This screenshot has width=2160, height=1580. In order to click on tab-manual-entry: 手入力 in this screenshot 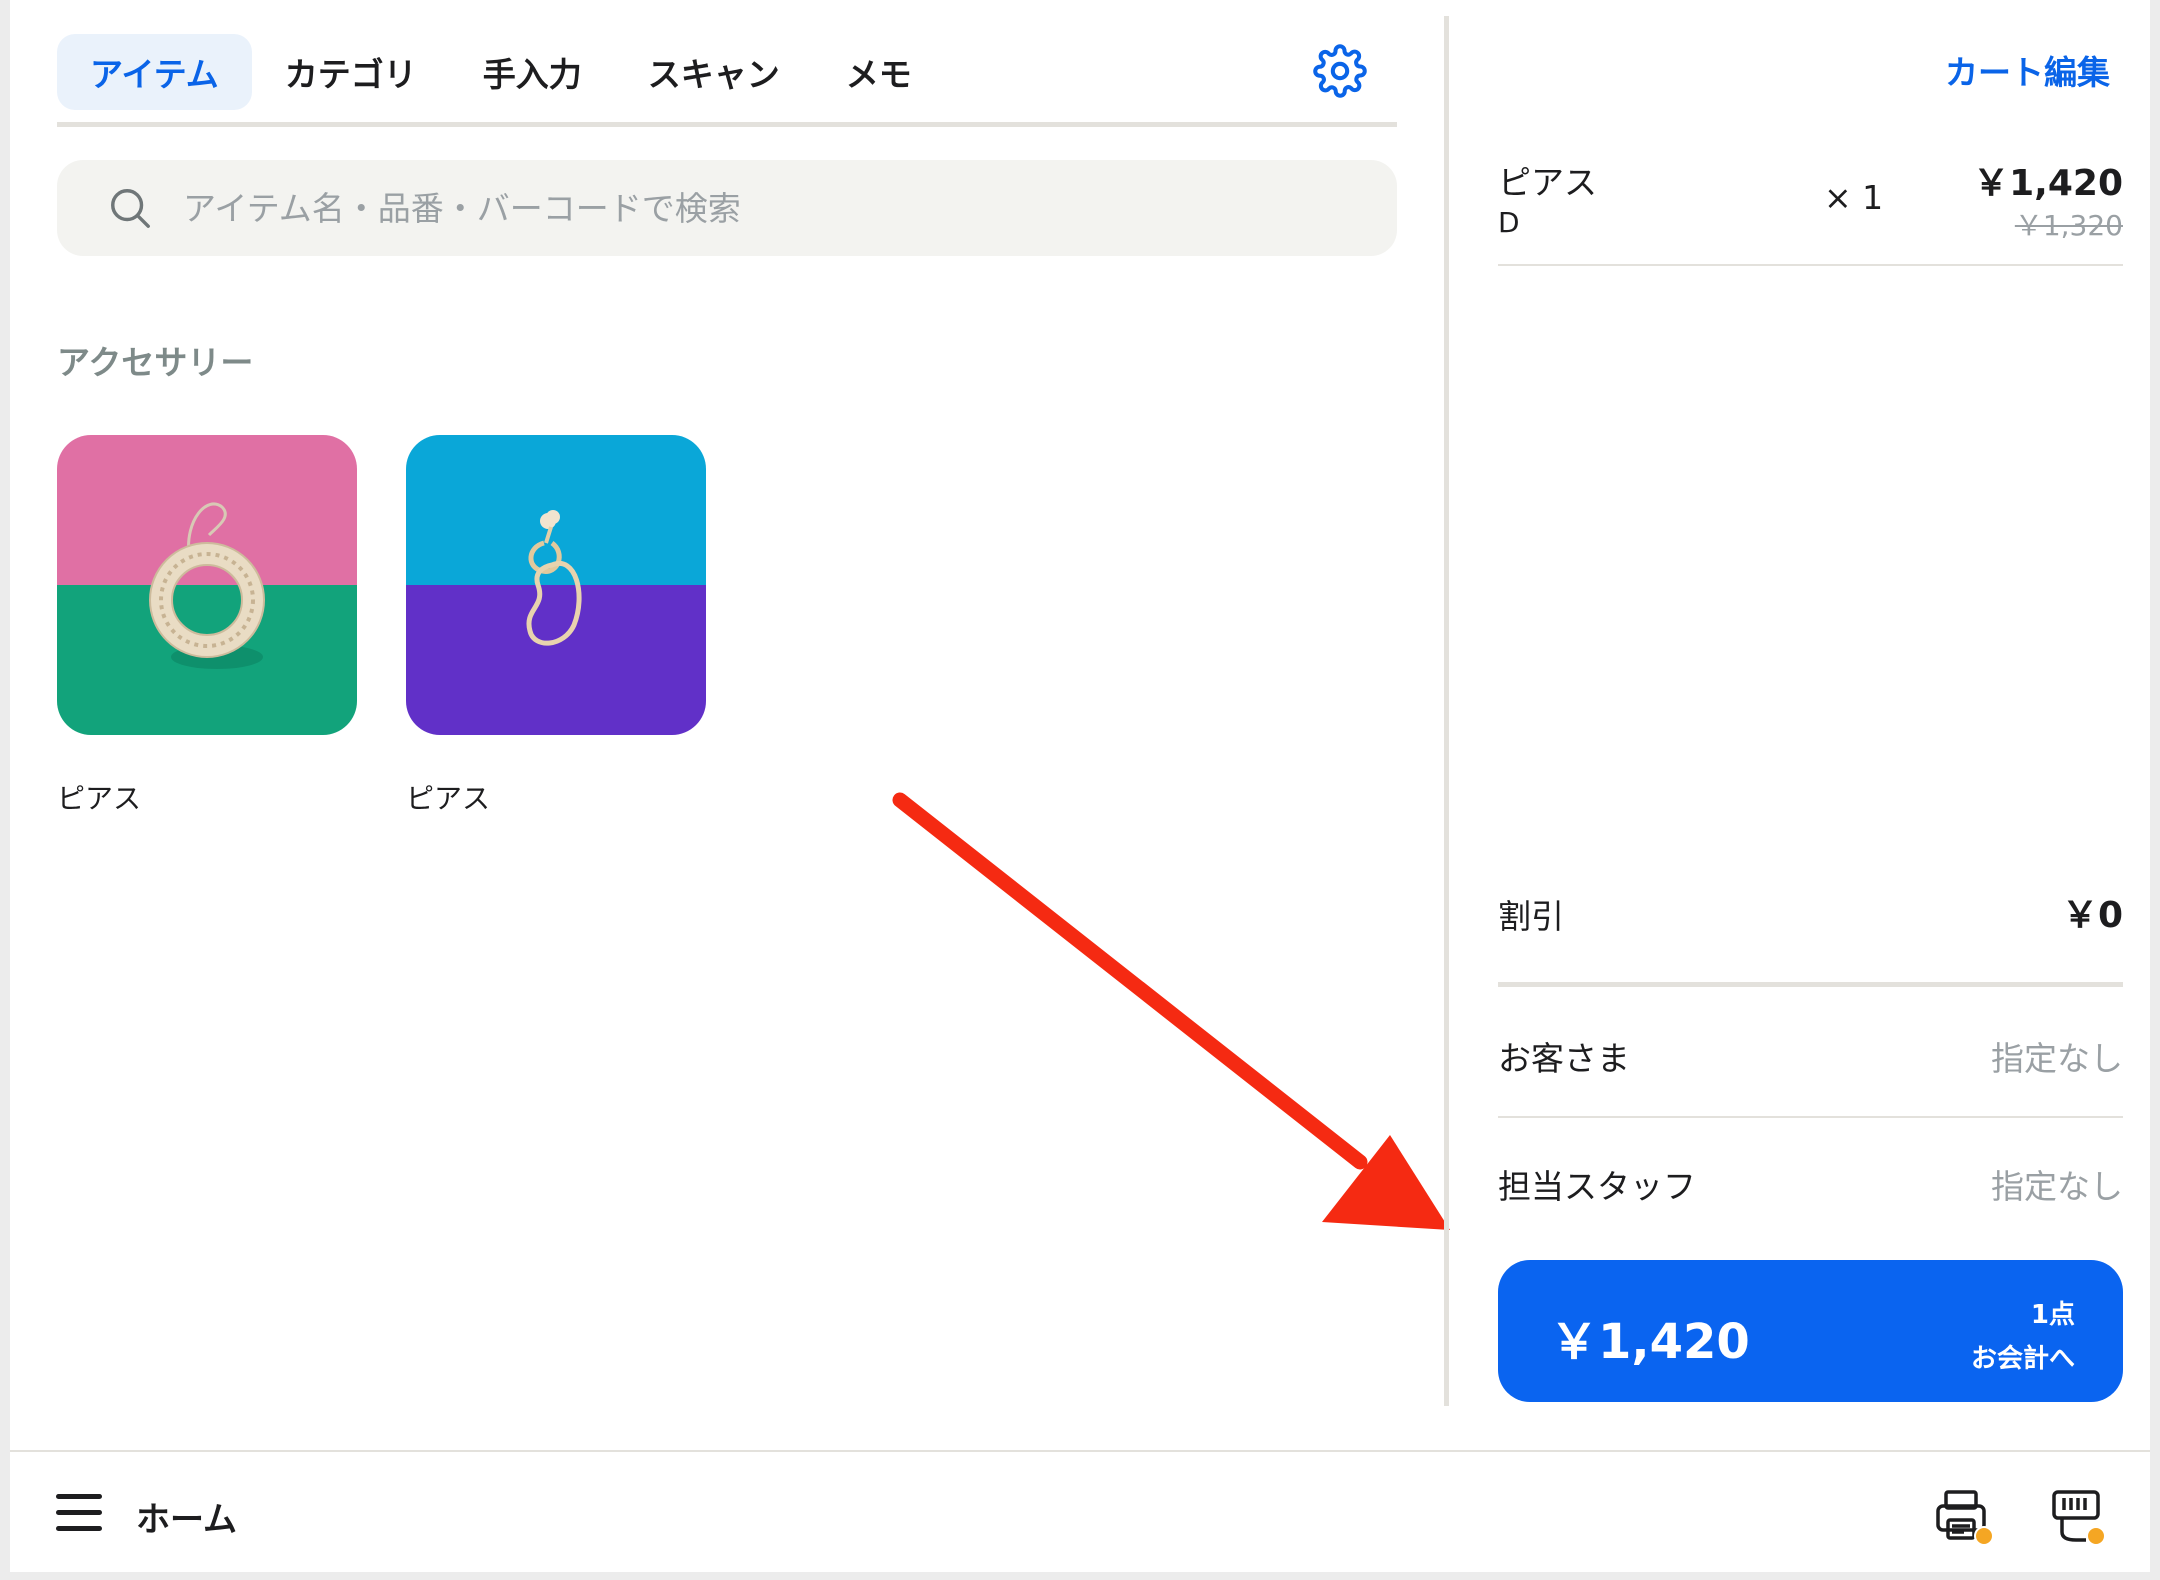, I will do `click(532, 72)`.